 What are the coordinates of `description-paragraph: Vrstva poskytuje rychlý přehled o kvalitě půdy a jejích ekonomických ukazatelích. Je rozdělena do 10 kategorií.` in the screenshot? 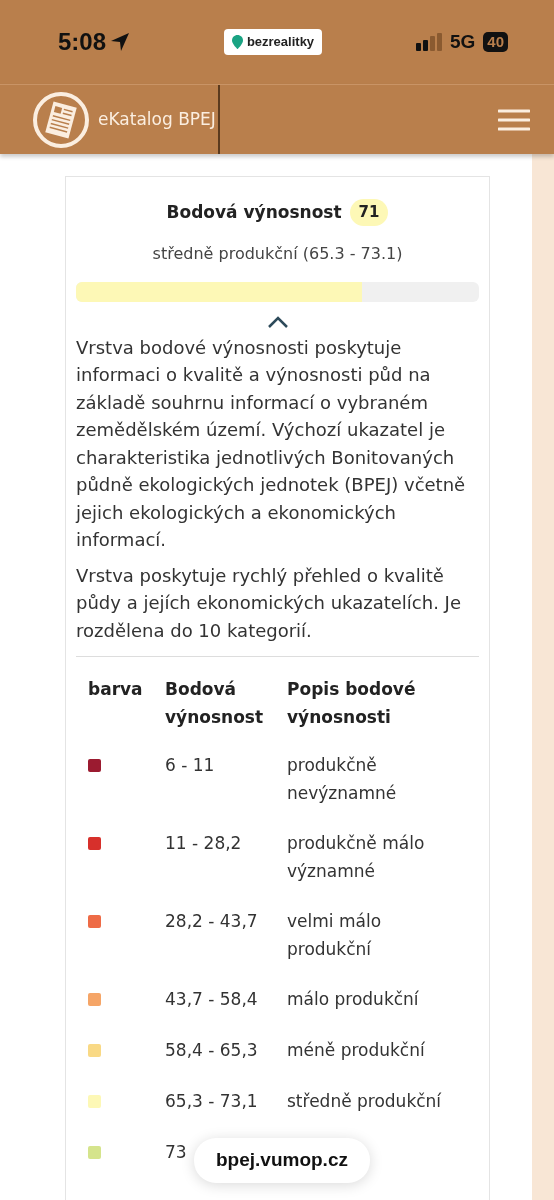 It's located at (277, 609).